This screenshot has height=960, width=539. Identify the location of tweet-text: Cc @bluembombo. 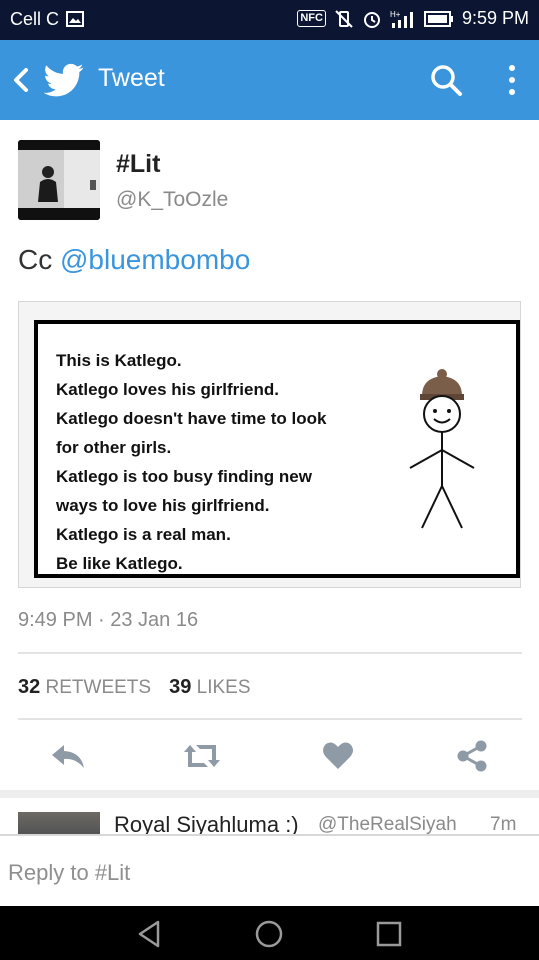
(134, 259).